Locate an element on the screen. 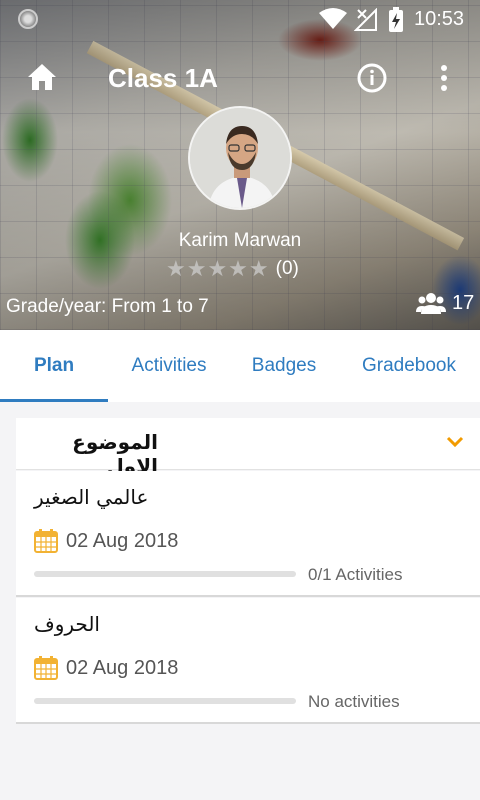 The width and height of the screenshot is (480, 800). tab-bar: Plan Activities Badges Gradebook is located at coordinates (240, 366).